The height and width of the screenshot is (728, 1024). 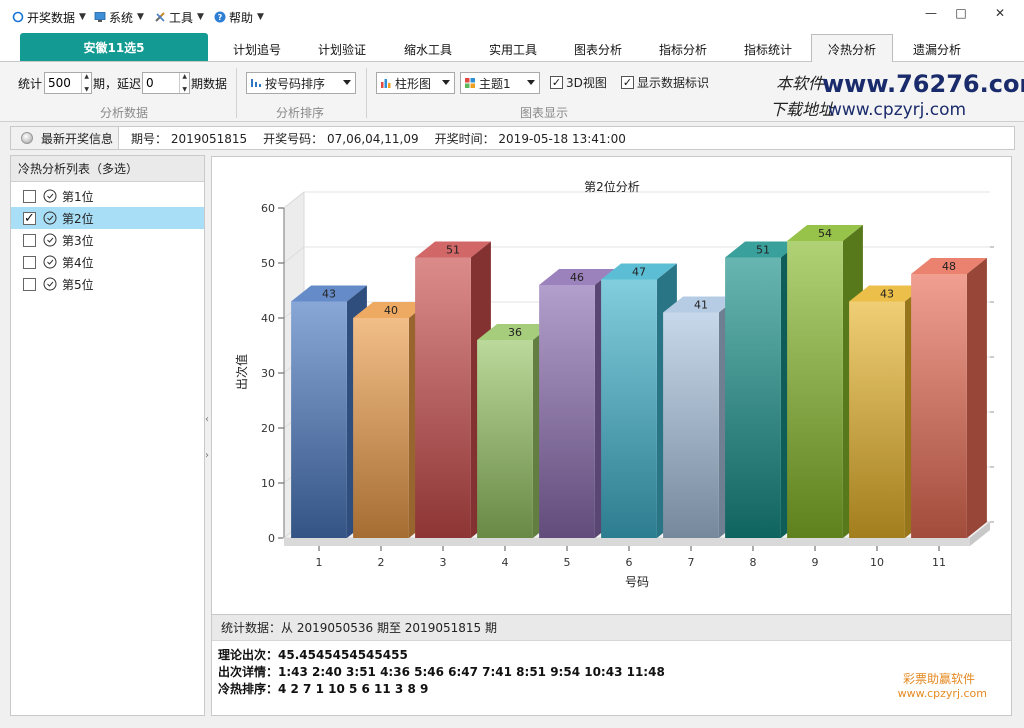 What do you see at coordinates (627, 542) in the screenshot?
I see `floor-edge` at bounding box center [627, 542].